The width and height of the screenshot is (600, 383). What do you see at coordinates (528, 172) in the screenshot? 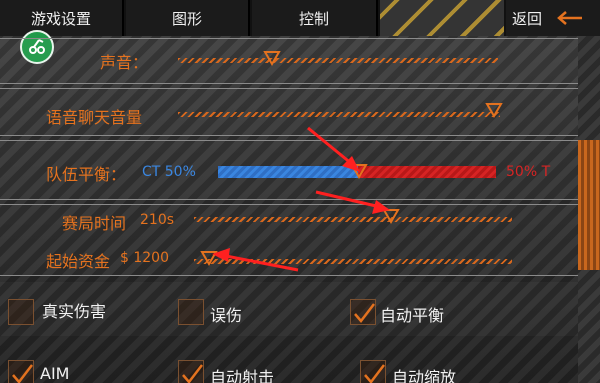
I see `t-percent-label: 50% T` at bounding box center [528, 172].